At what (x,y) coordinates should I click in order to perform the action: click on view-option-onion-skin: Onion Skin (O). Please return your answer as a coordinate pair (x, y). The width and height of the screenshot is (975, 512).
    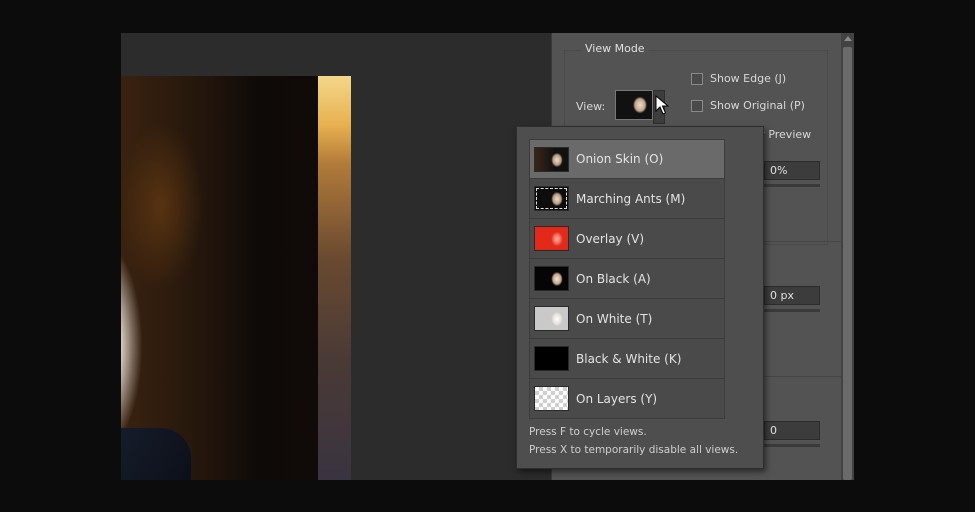
    Looking at the image, I should click on (627, 159).